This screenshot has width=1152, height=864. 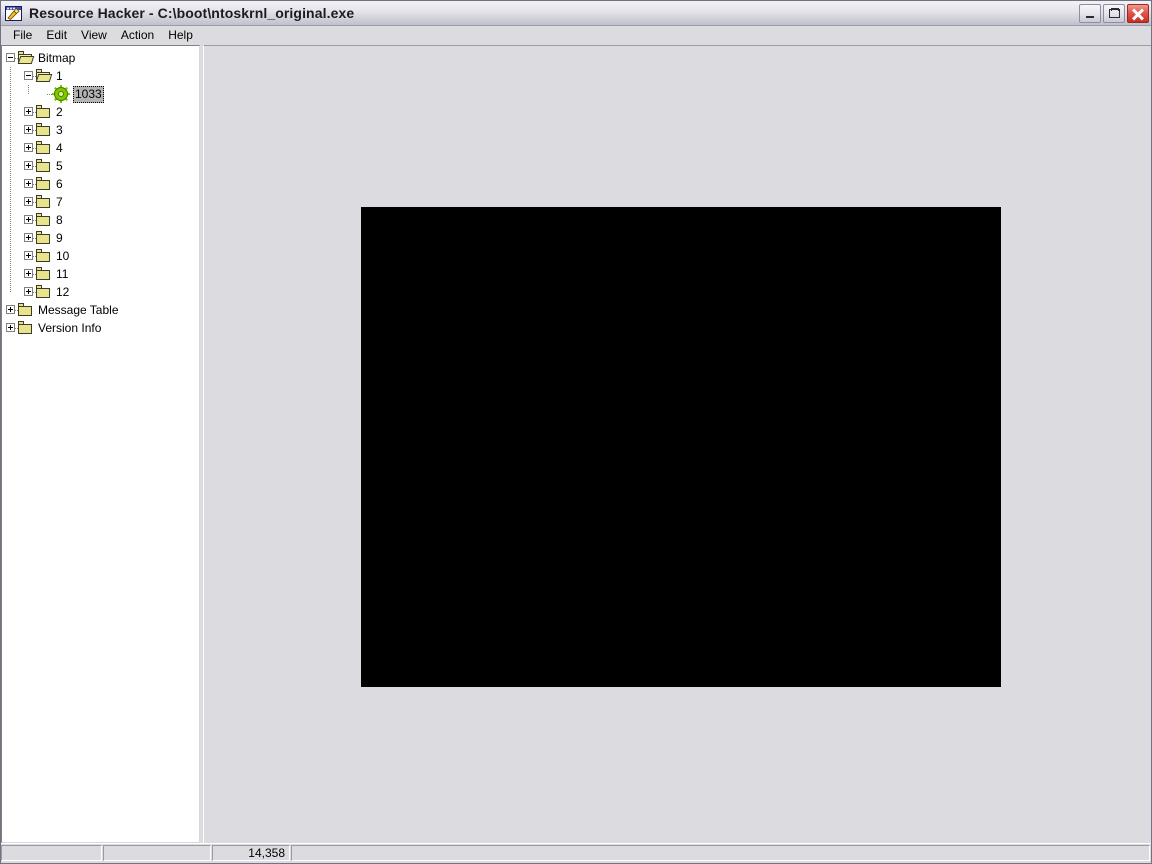 I want to click on status-bar: 14,358, so click(x=576, y=853).